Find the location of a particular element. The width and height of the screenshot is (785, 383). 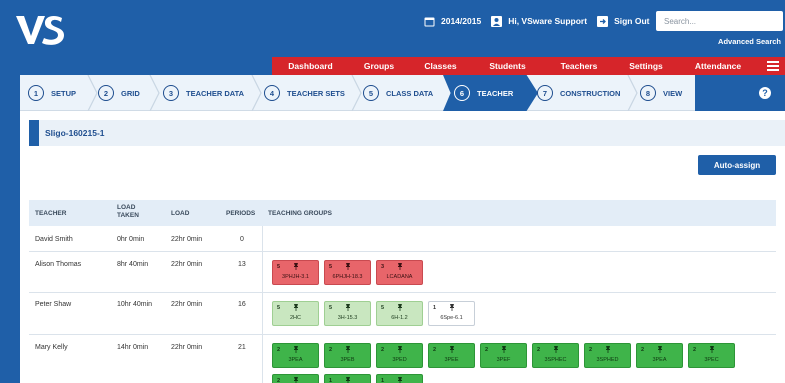

step-teacher: 6 TEACHER is located at coordinates (483, 93).